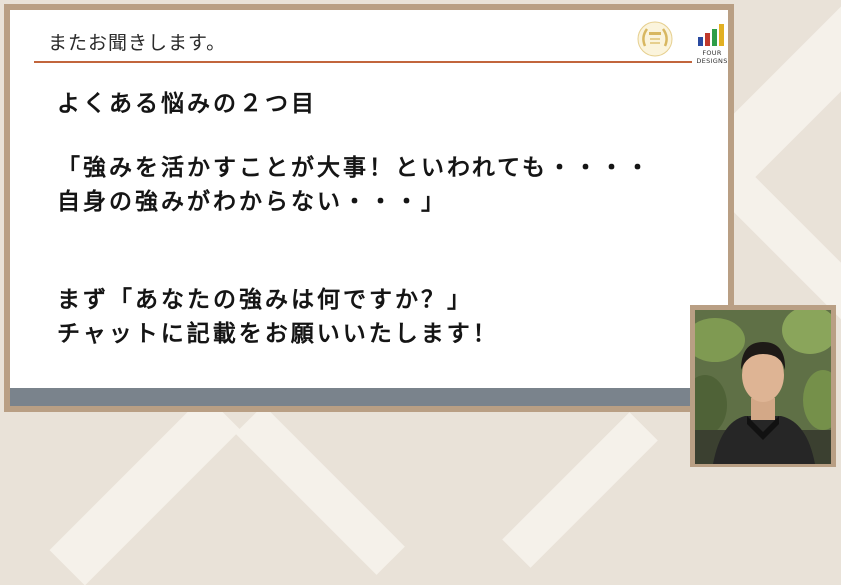 Image resolution: width=841 pixels, height=585 pixels. I want to click on slide-header-title: またお聞きします。, so click(137, 43).